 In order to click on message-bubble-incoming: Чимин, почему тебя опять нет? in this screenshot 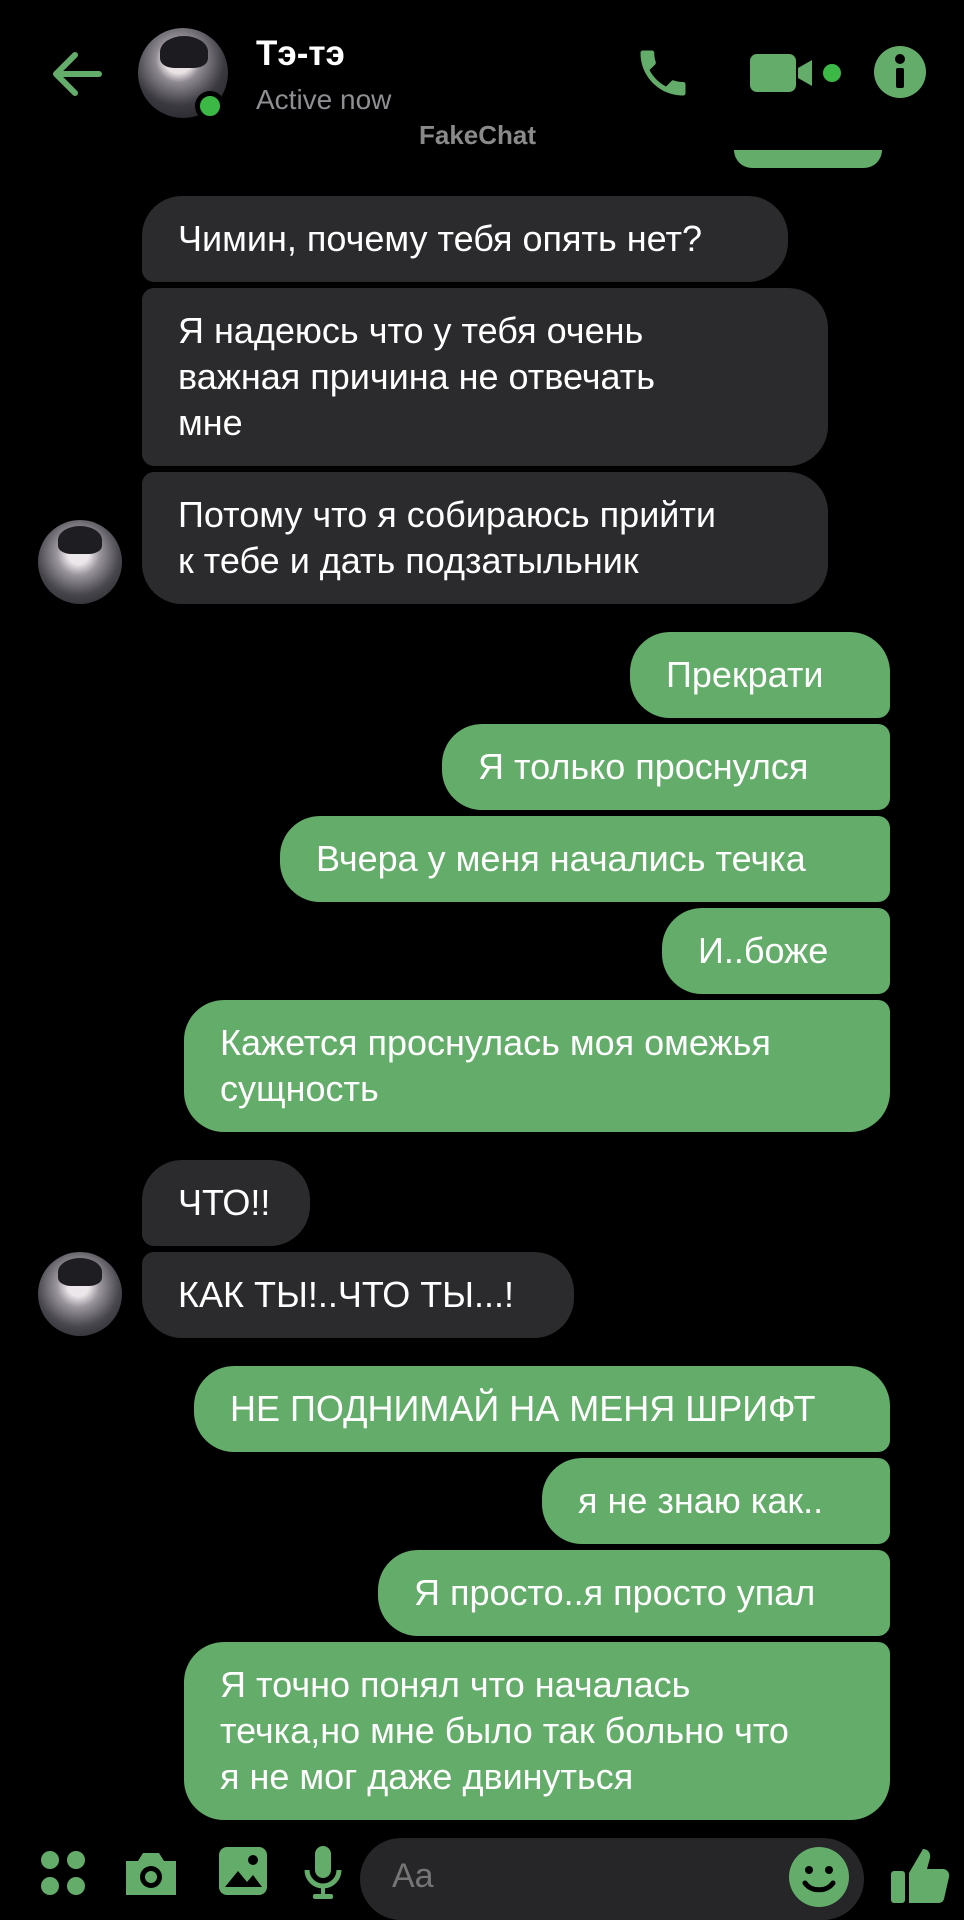, I will do `click(465, 239)`.